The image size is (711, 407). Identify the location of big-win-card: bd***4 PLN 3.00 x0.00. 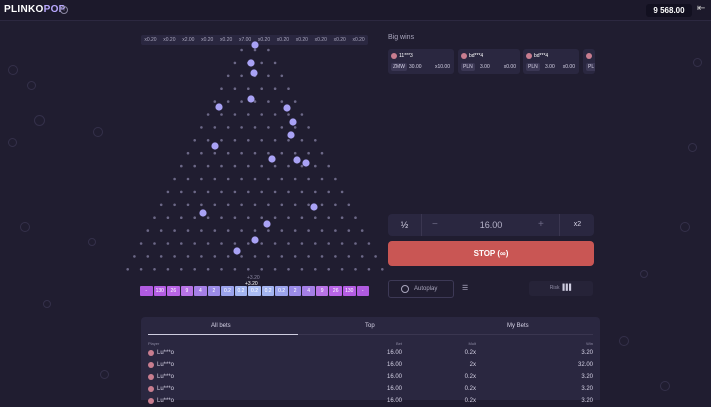
(489, 61).